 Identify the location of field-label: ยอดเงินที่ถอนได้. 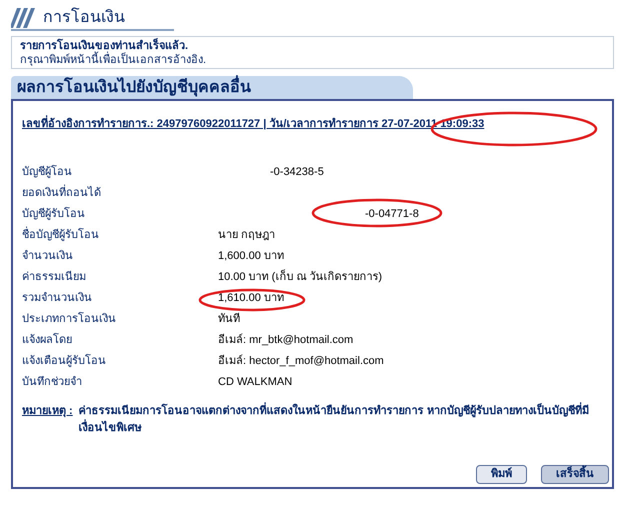
(62, 192).